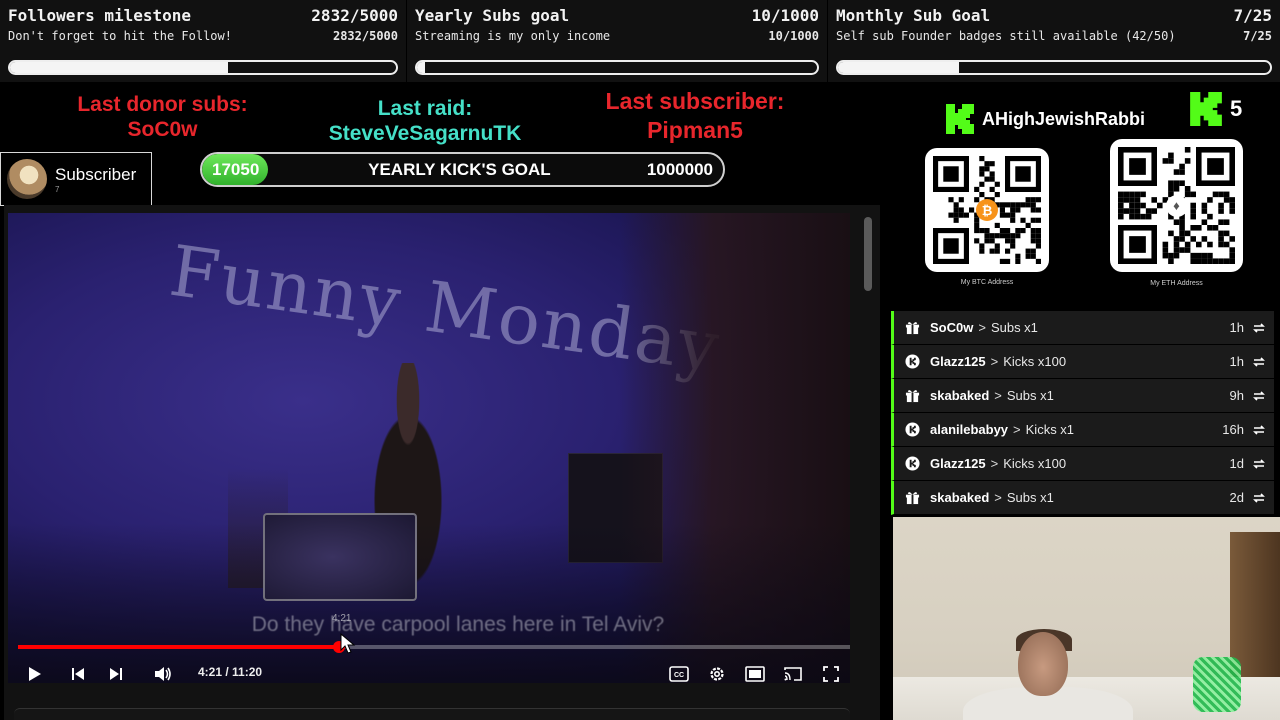  Describe the element at coordinates (434, 647) in the screenshot. I see `progress-bar` at that location.